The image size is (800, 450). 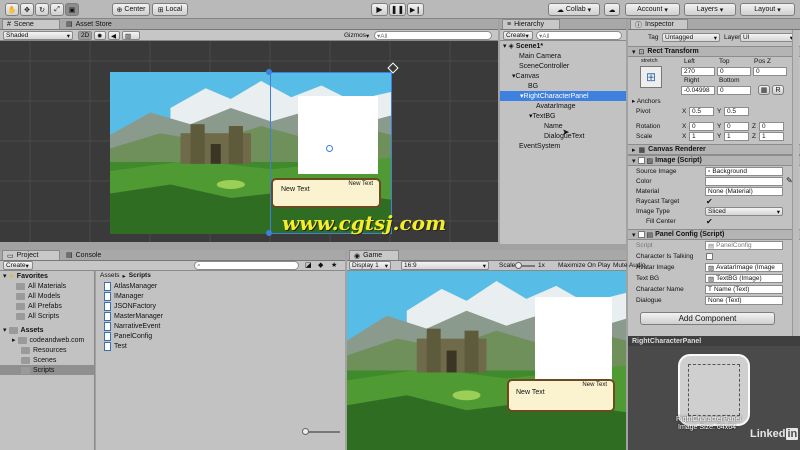 What do you see at coordinates (701, 136) in the screenshot?
I see `scale-x-field: 1` at bounding box center [701, 136].